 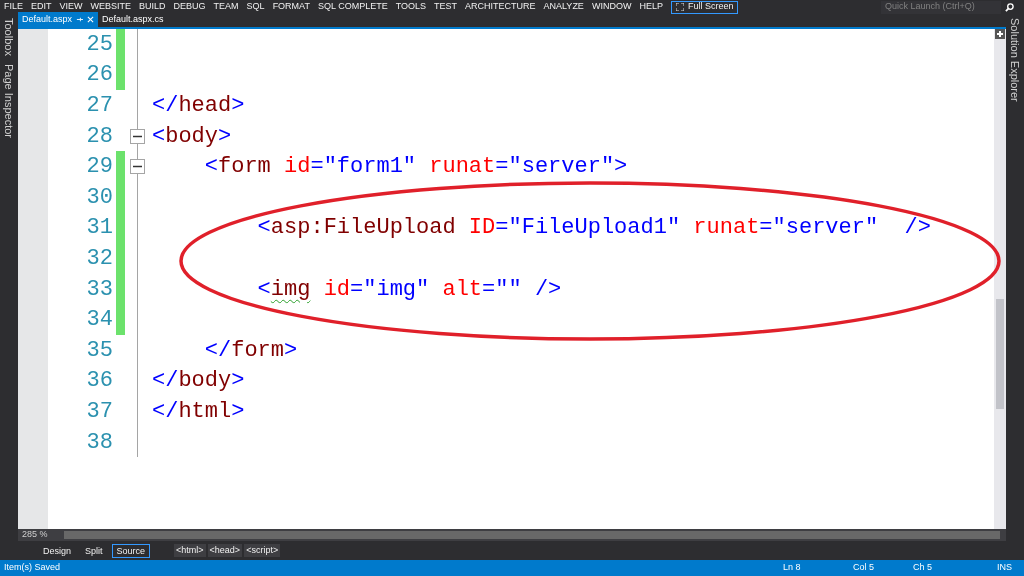 What do you see at coordinates (409, 289) in the screenshot?
I see `code-line: <img id="img" alt="" />` at bounding box center [409, 289].